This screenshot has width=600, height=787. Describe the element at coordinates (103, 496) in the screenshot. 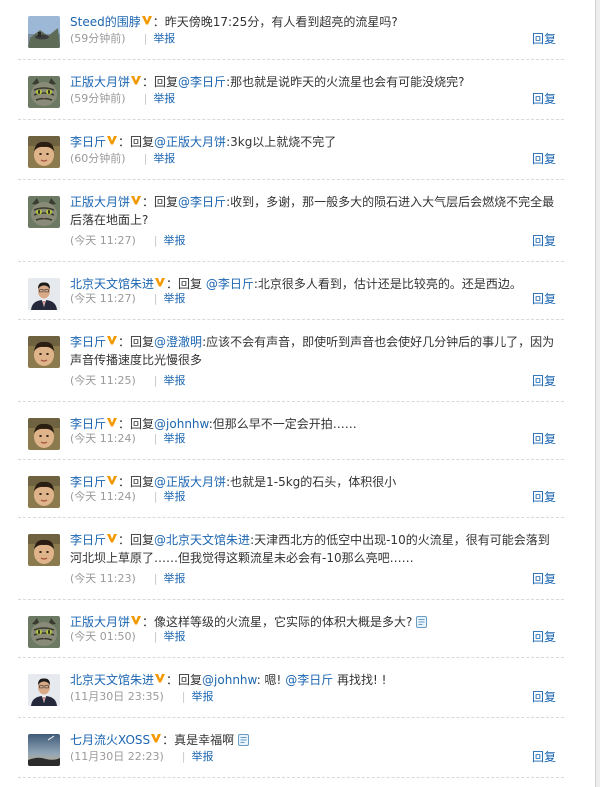

I see `timestamp: (今天 11:24)` at that location.